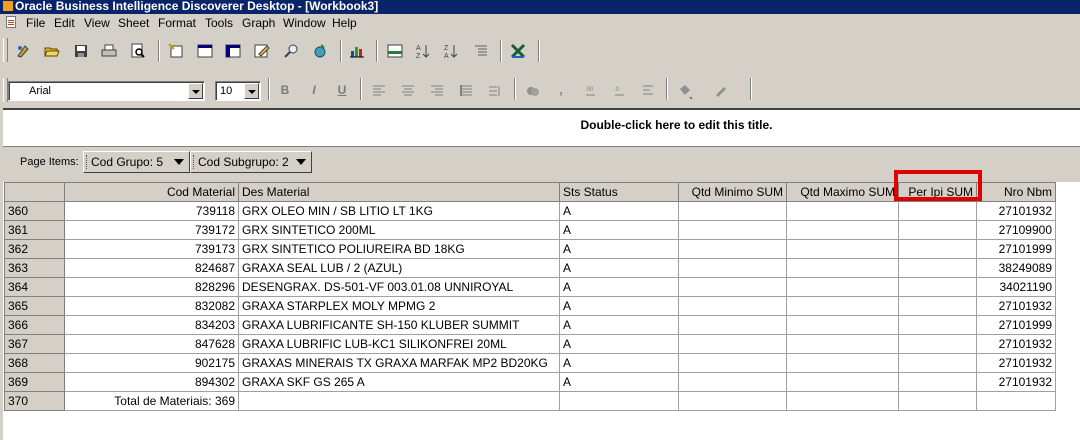 This screenshot has height=440, width=1080. What do you see at coordinates (541, 125) in the screenshot?
I see `report-title: Double-click here to edit this title.` at bounding box center [541, 125].